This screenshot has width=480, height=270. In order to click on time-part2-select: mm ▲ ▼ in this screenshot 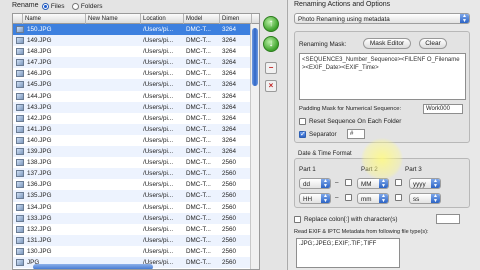, I will do `click(373, 198)`.